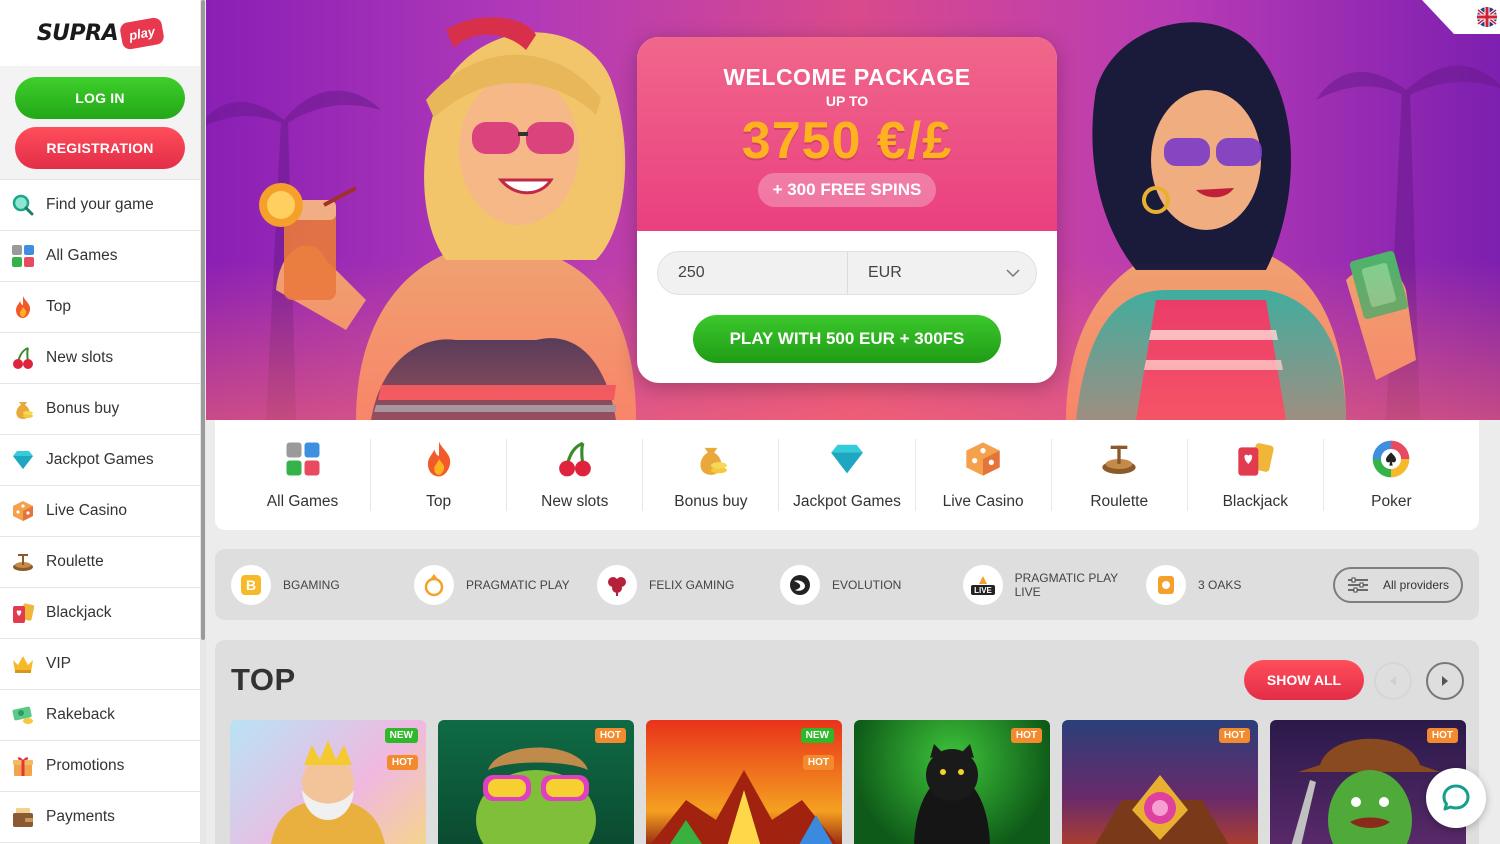  I want to click on sidebar-item-blackjack: Blackjack, so click(100, 613).